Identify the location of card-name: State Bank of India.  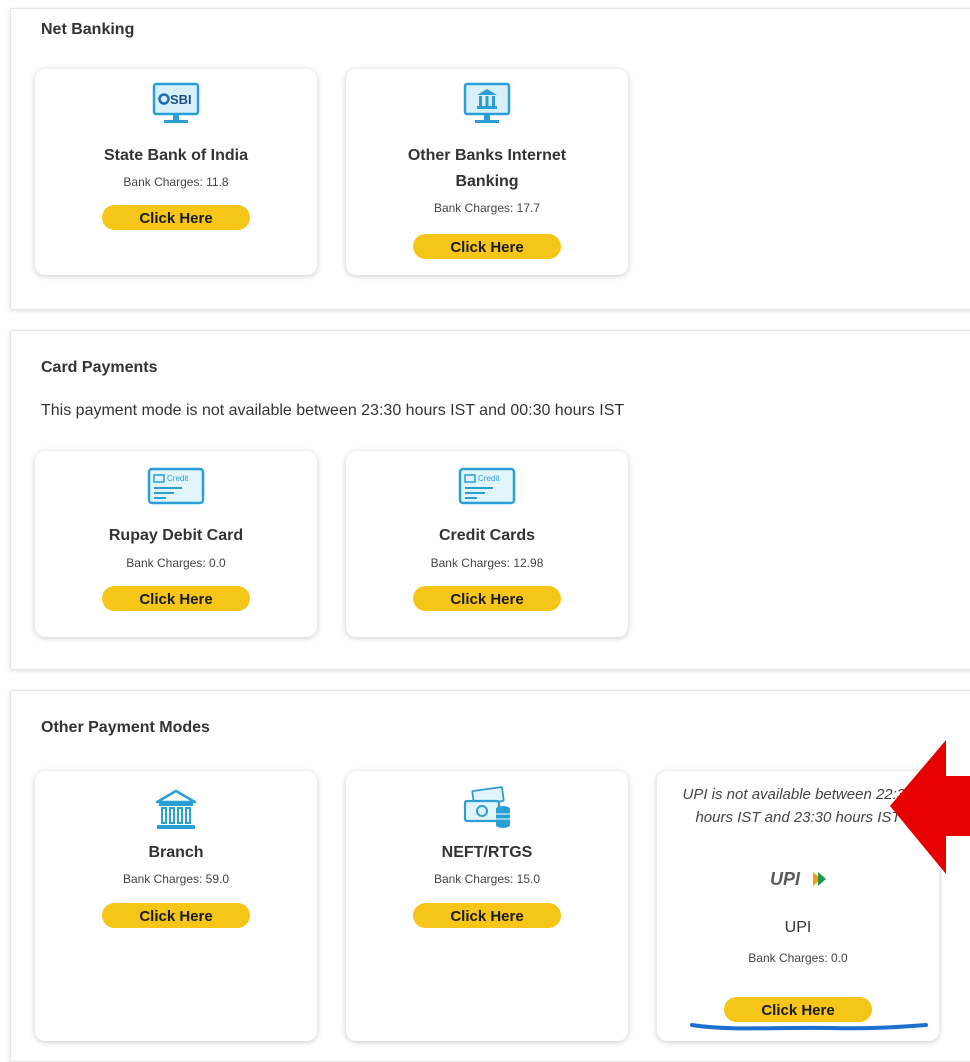
(176, 155).